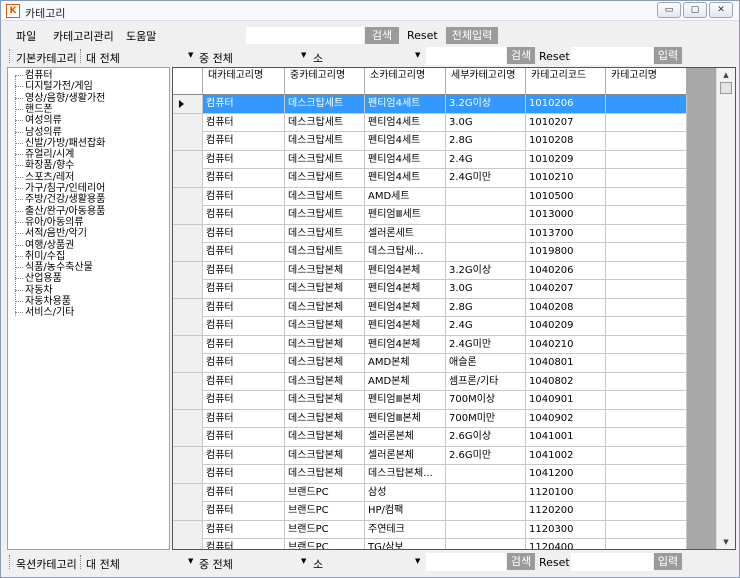  I want to click on tree-item: 컴퓨터, so click(32, 75).